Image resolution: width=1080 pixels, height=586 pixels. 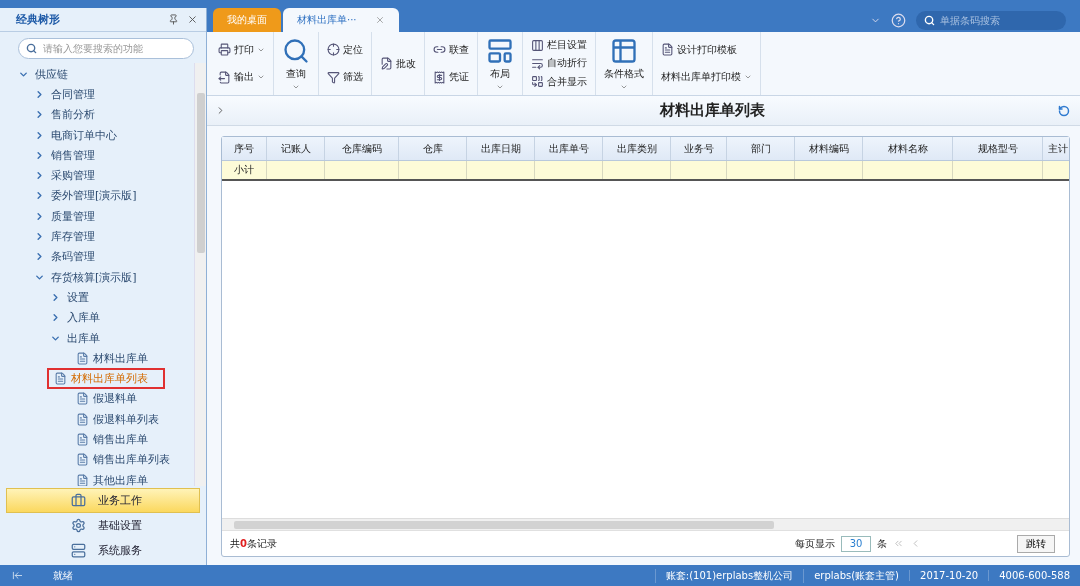 I want to click on tree-item: 其他出库单, so click(x=111, y=479).